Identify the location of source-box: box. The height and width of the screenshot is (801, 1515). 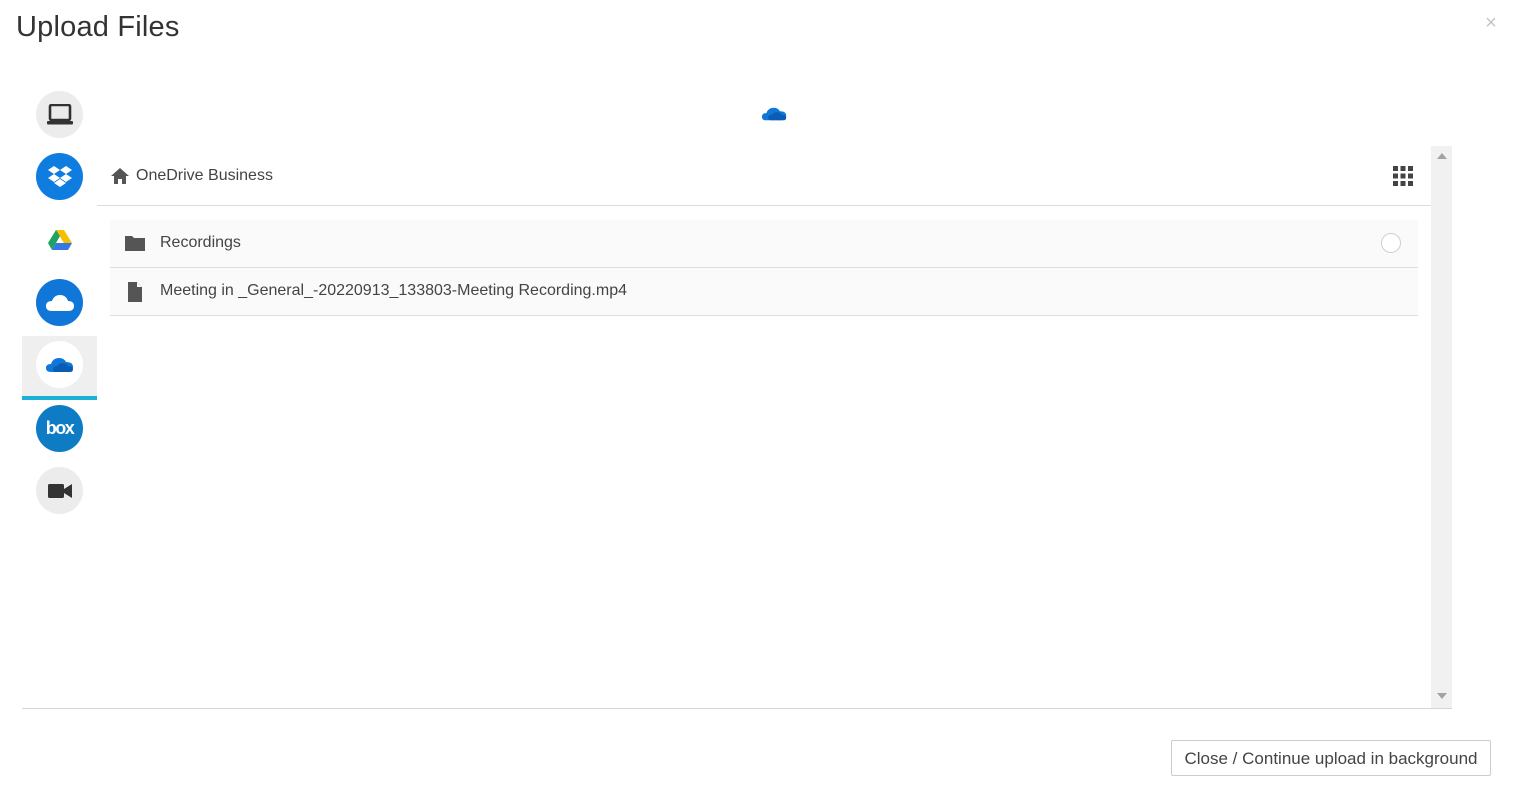
(59, 430).